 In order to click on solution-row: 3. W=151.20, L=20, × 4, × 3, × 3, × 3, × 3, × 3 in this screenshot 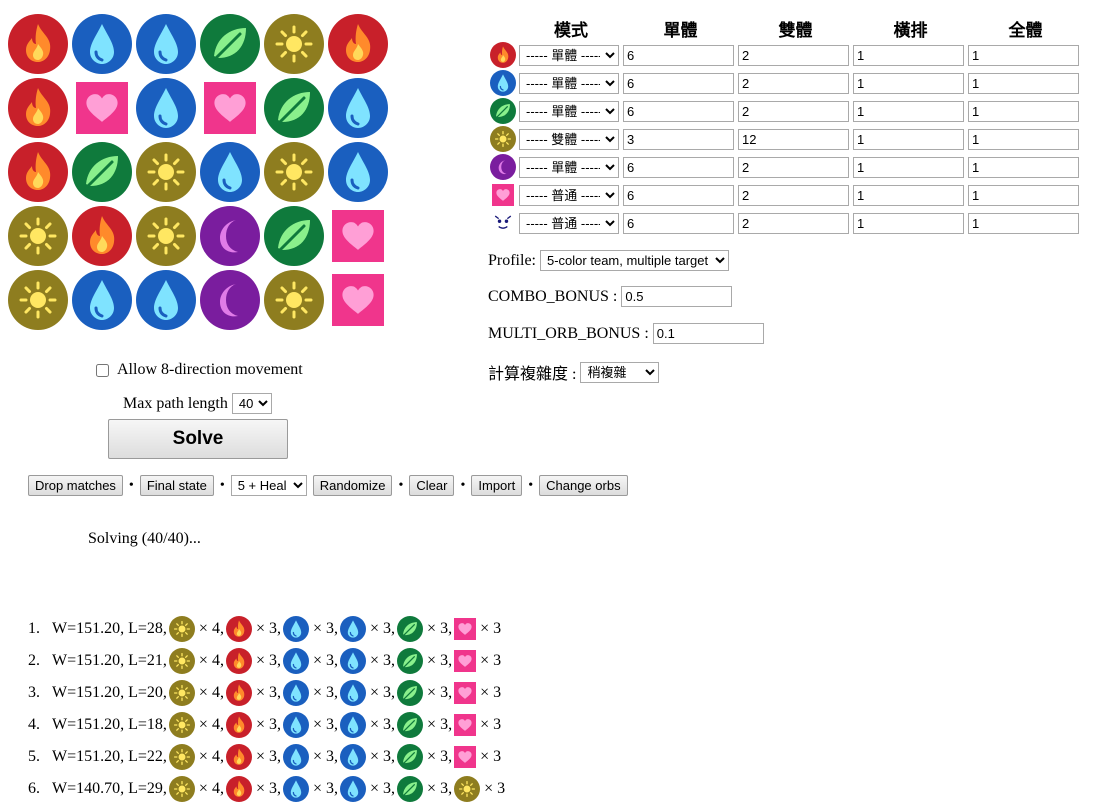, I will do `click(267, 693)`.